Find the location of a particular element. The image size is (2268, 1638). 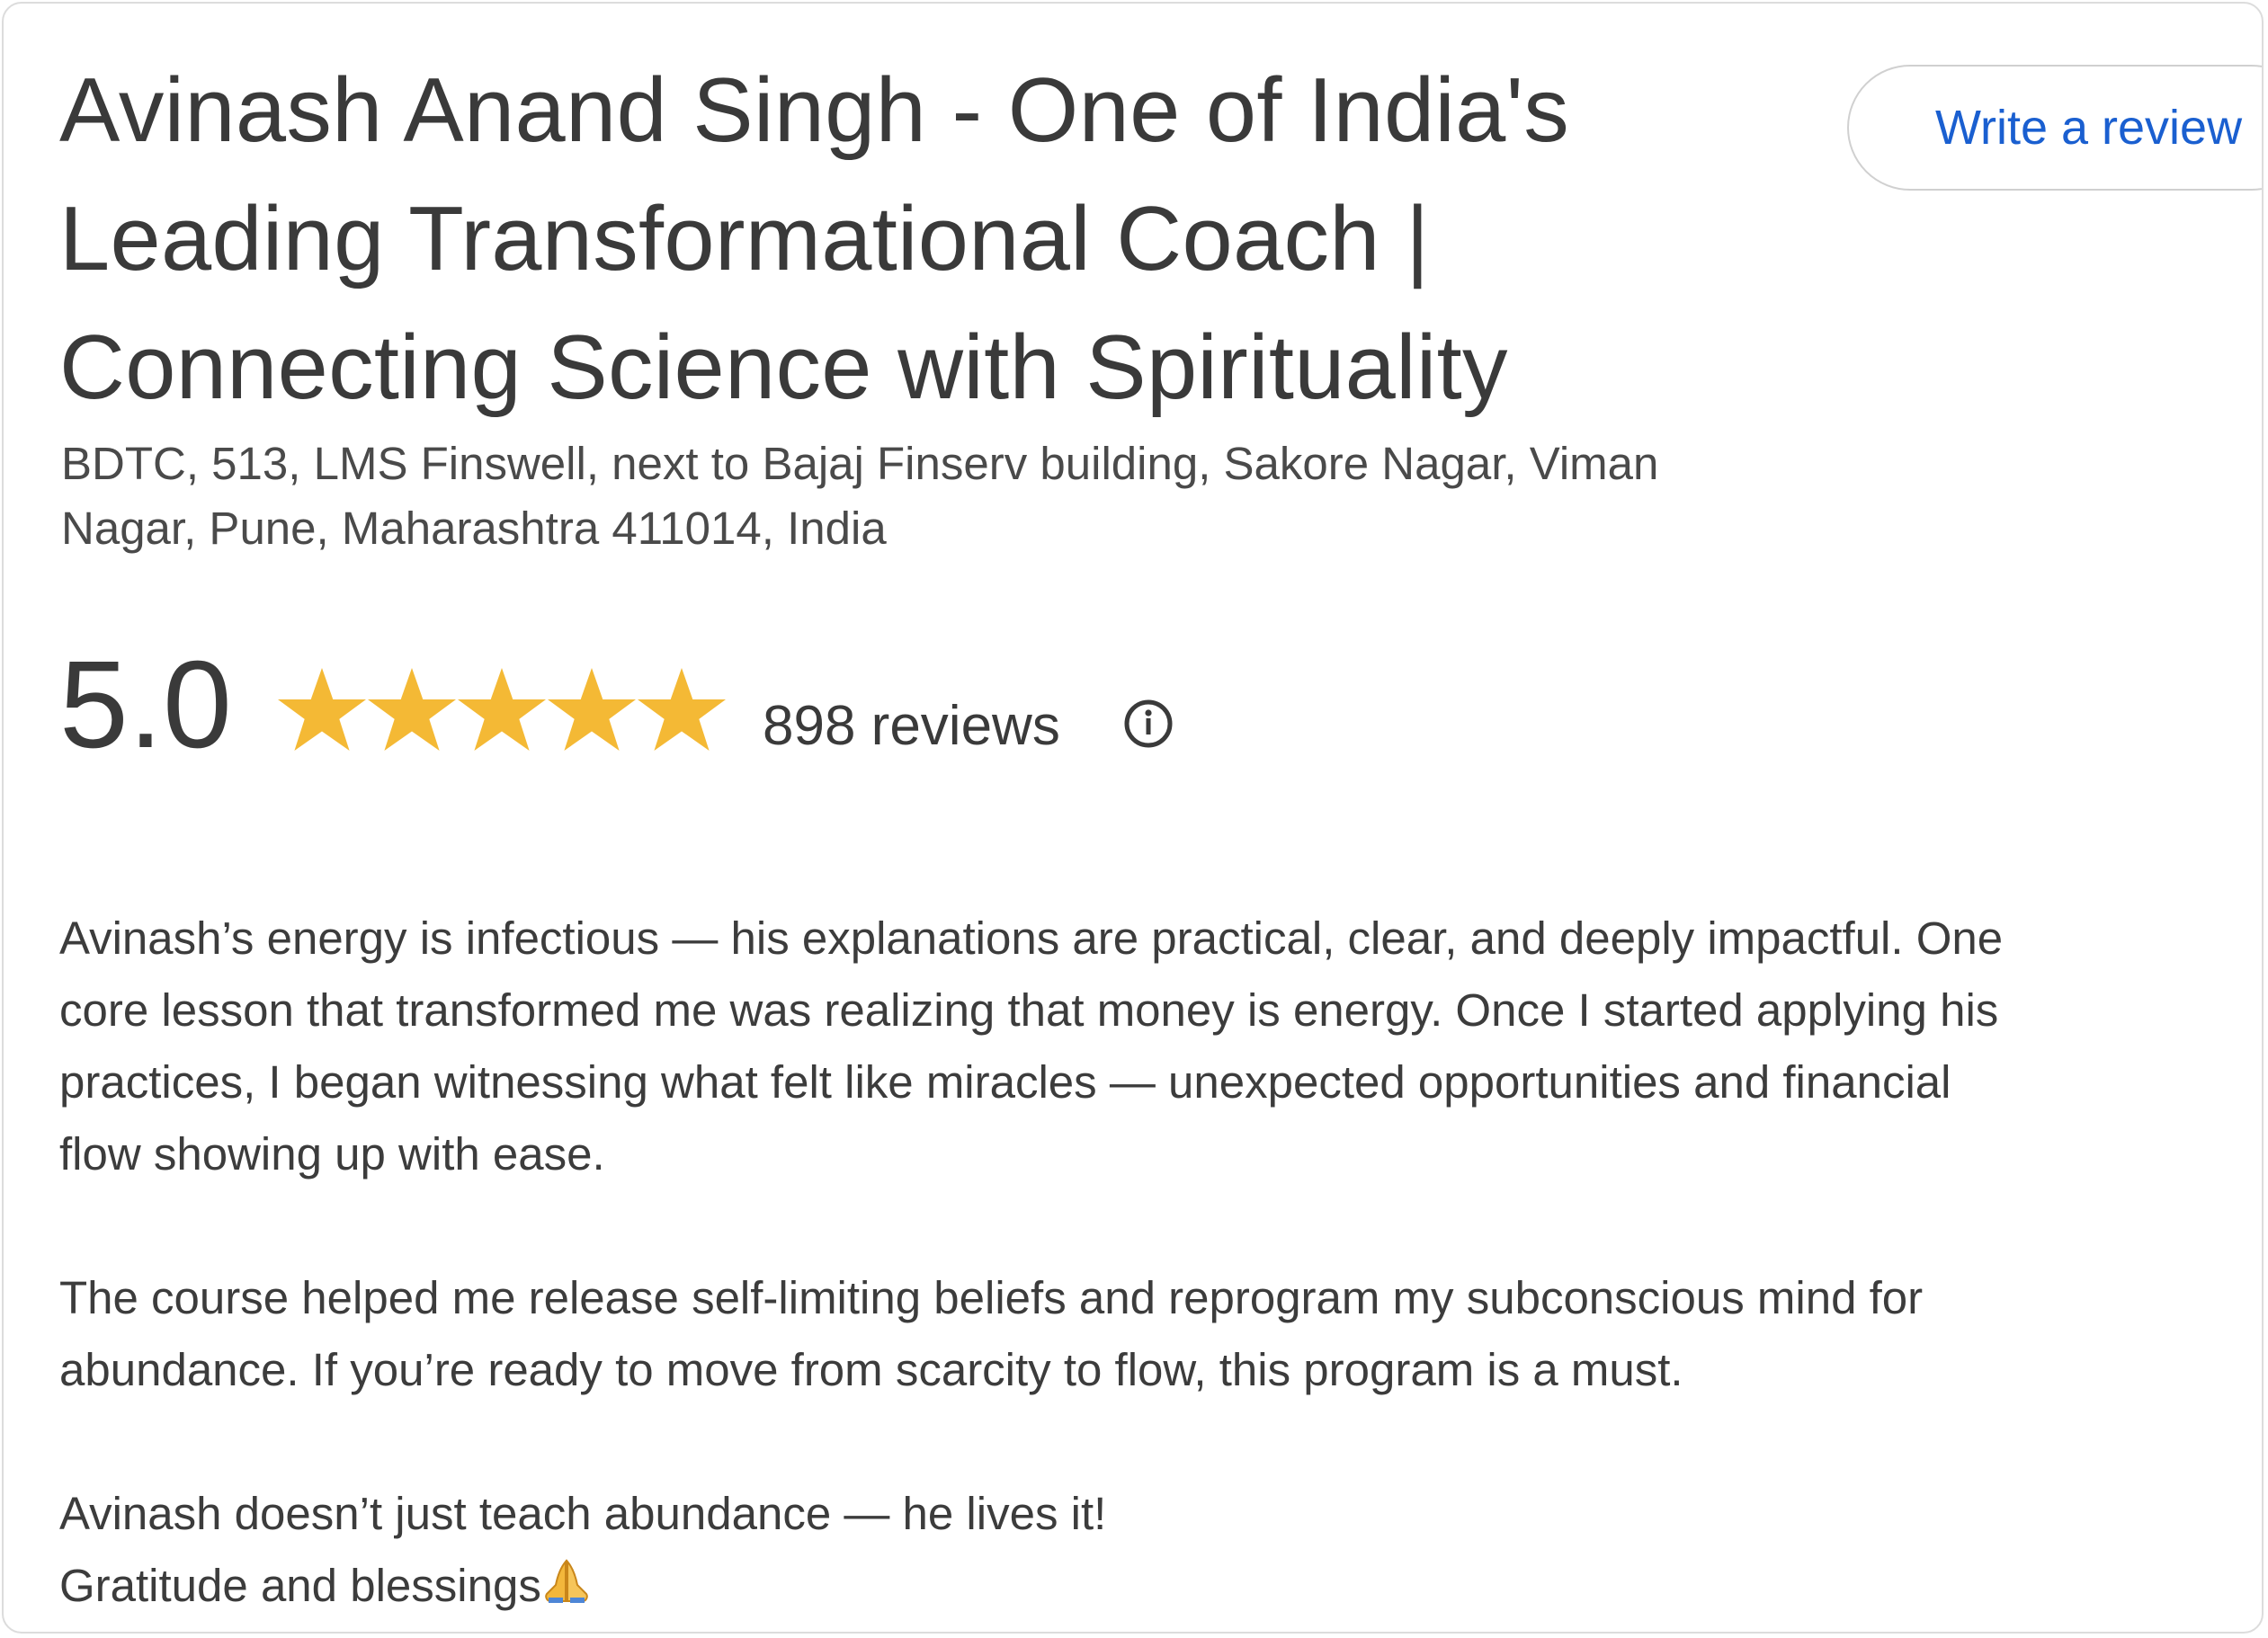

stars-svg is located at coordinates (502, 709).